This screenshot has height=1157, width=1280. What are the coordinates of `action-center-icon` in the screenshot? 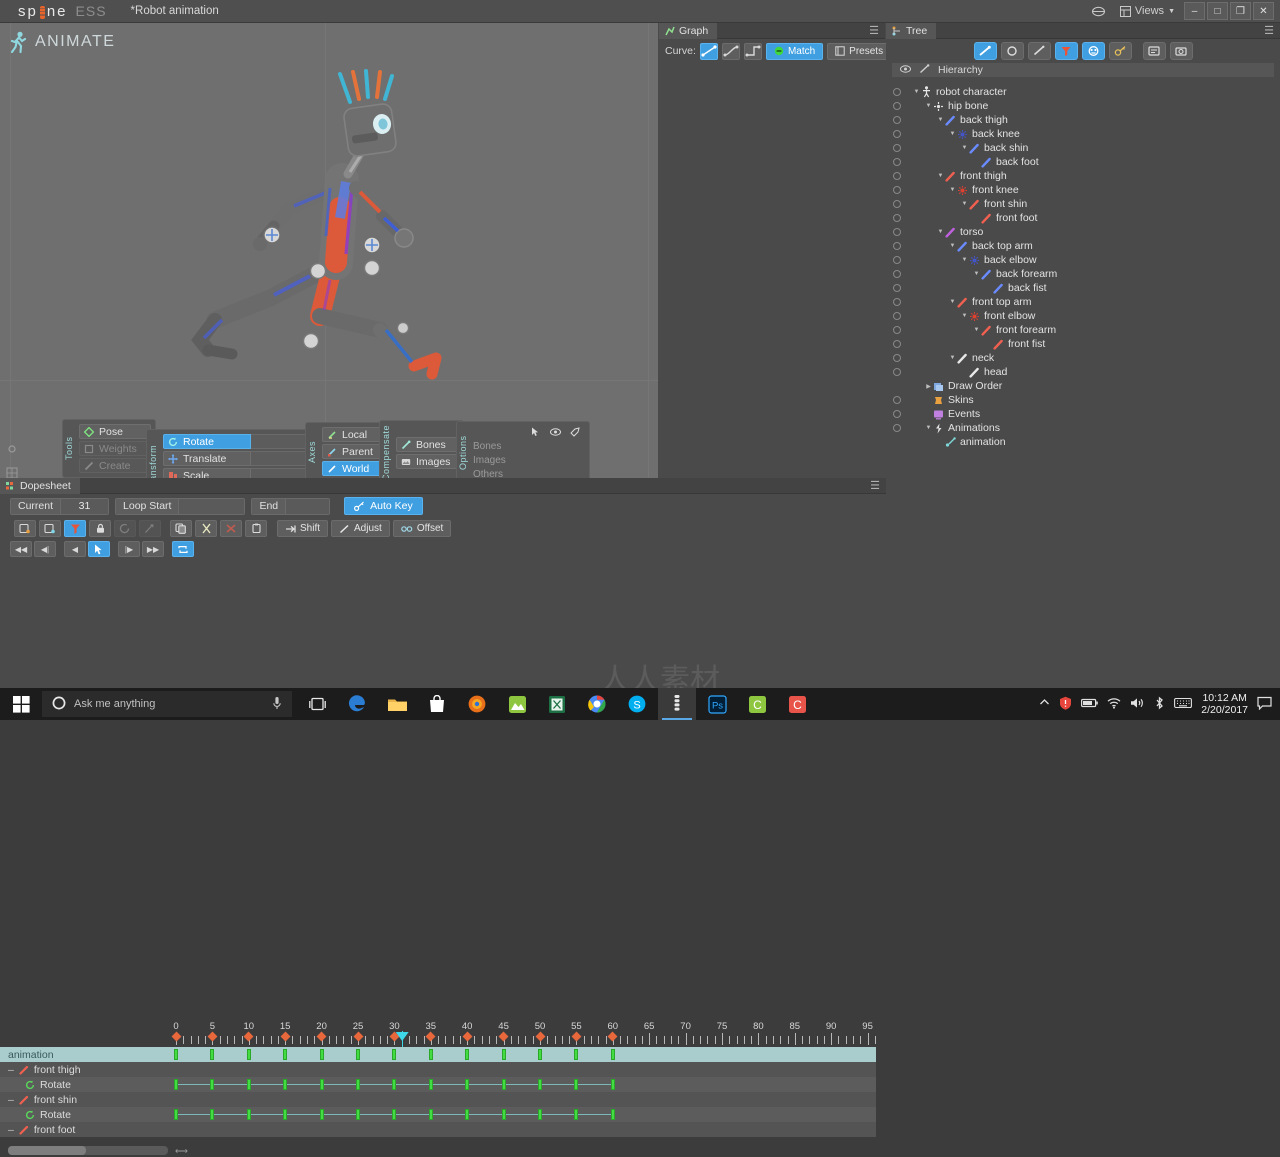 It's located at (1264, 704).